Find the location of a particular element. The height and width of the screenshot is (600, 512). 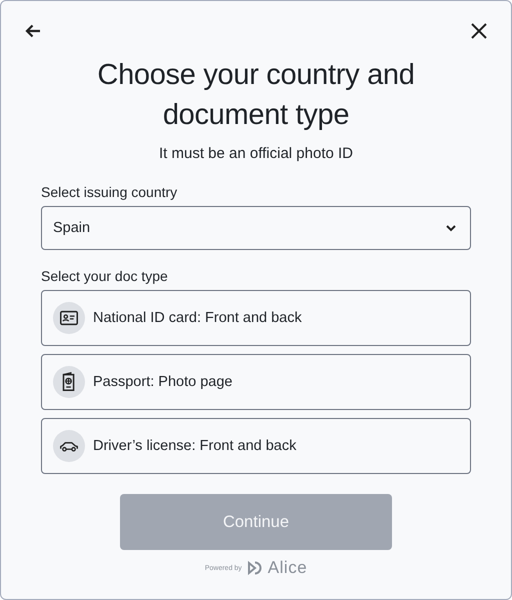

page-title: Choose your country and document type is located at coordinates (256, 95).